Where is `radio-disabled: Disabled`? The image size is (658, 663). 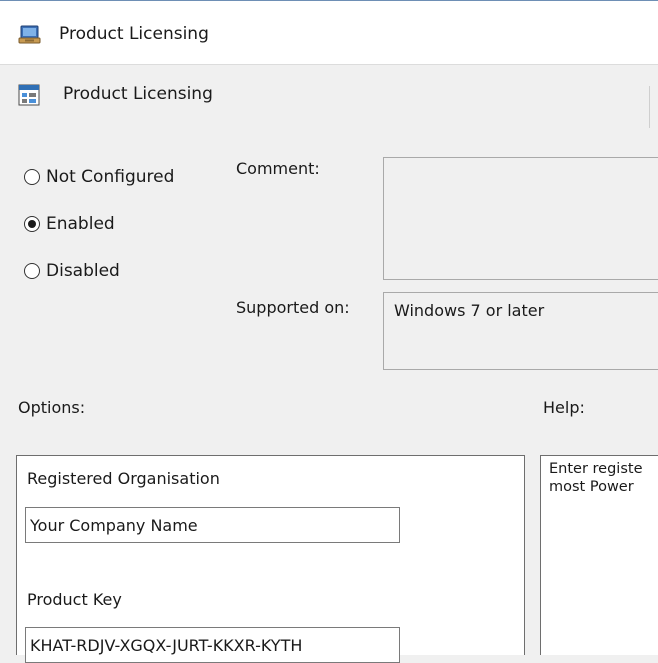 radio-disabled: Disabled is located at coordinates (72, 271).